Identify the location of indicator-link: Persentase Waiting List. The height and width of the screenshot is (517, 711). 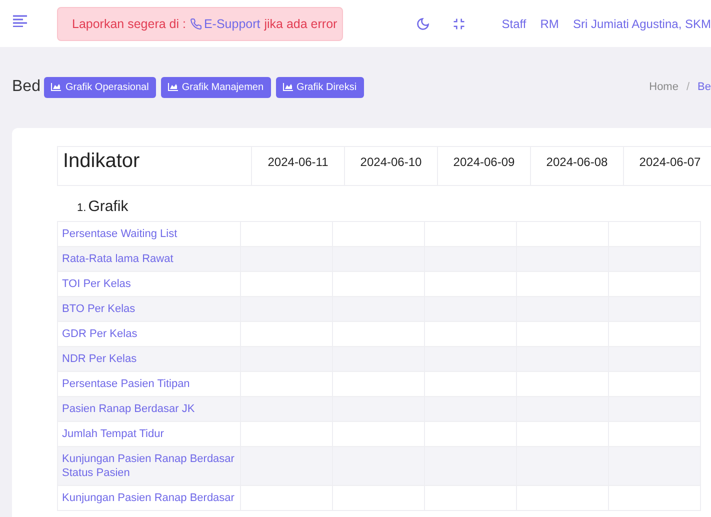
(149, 234).